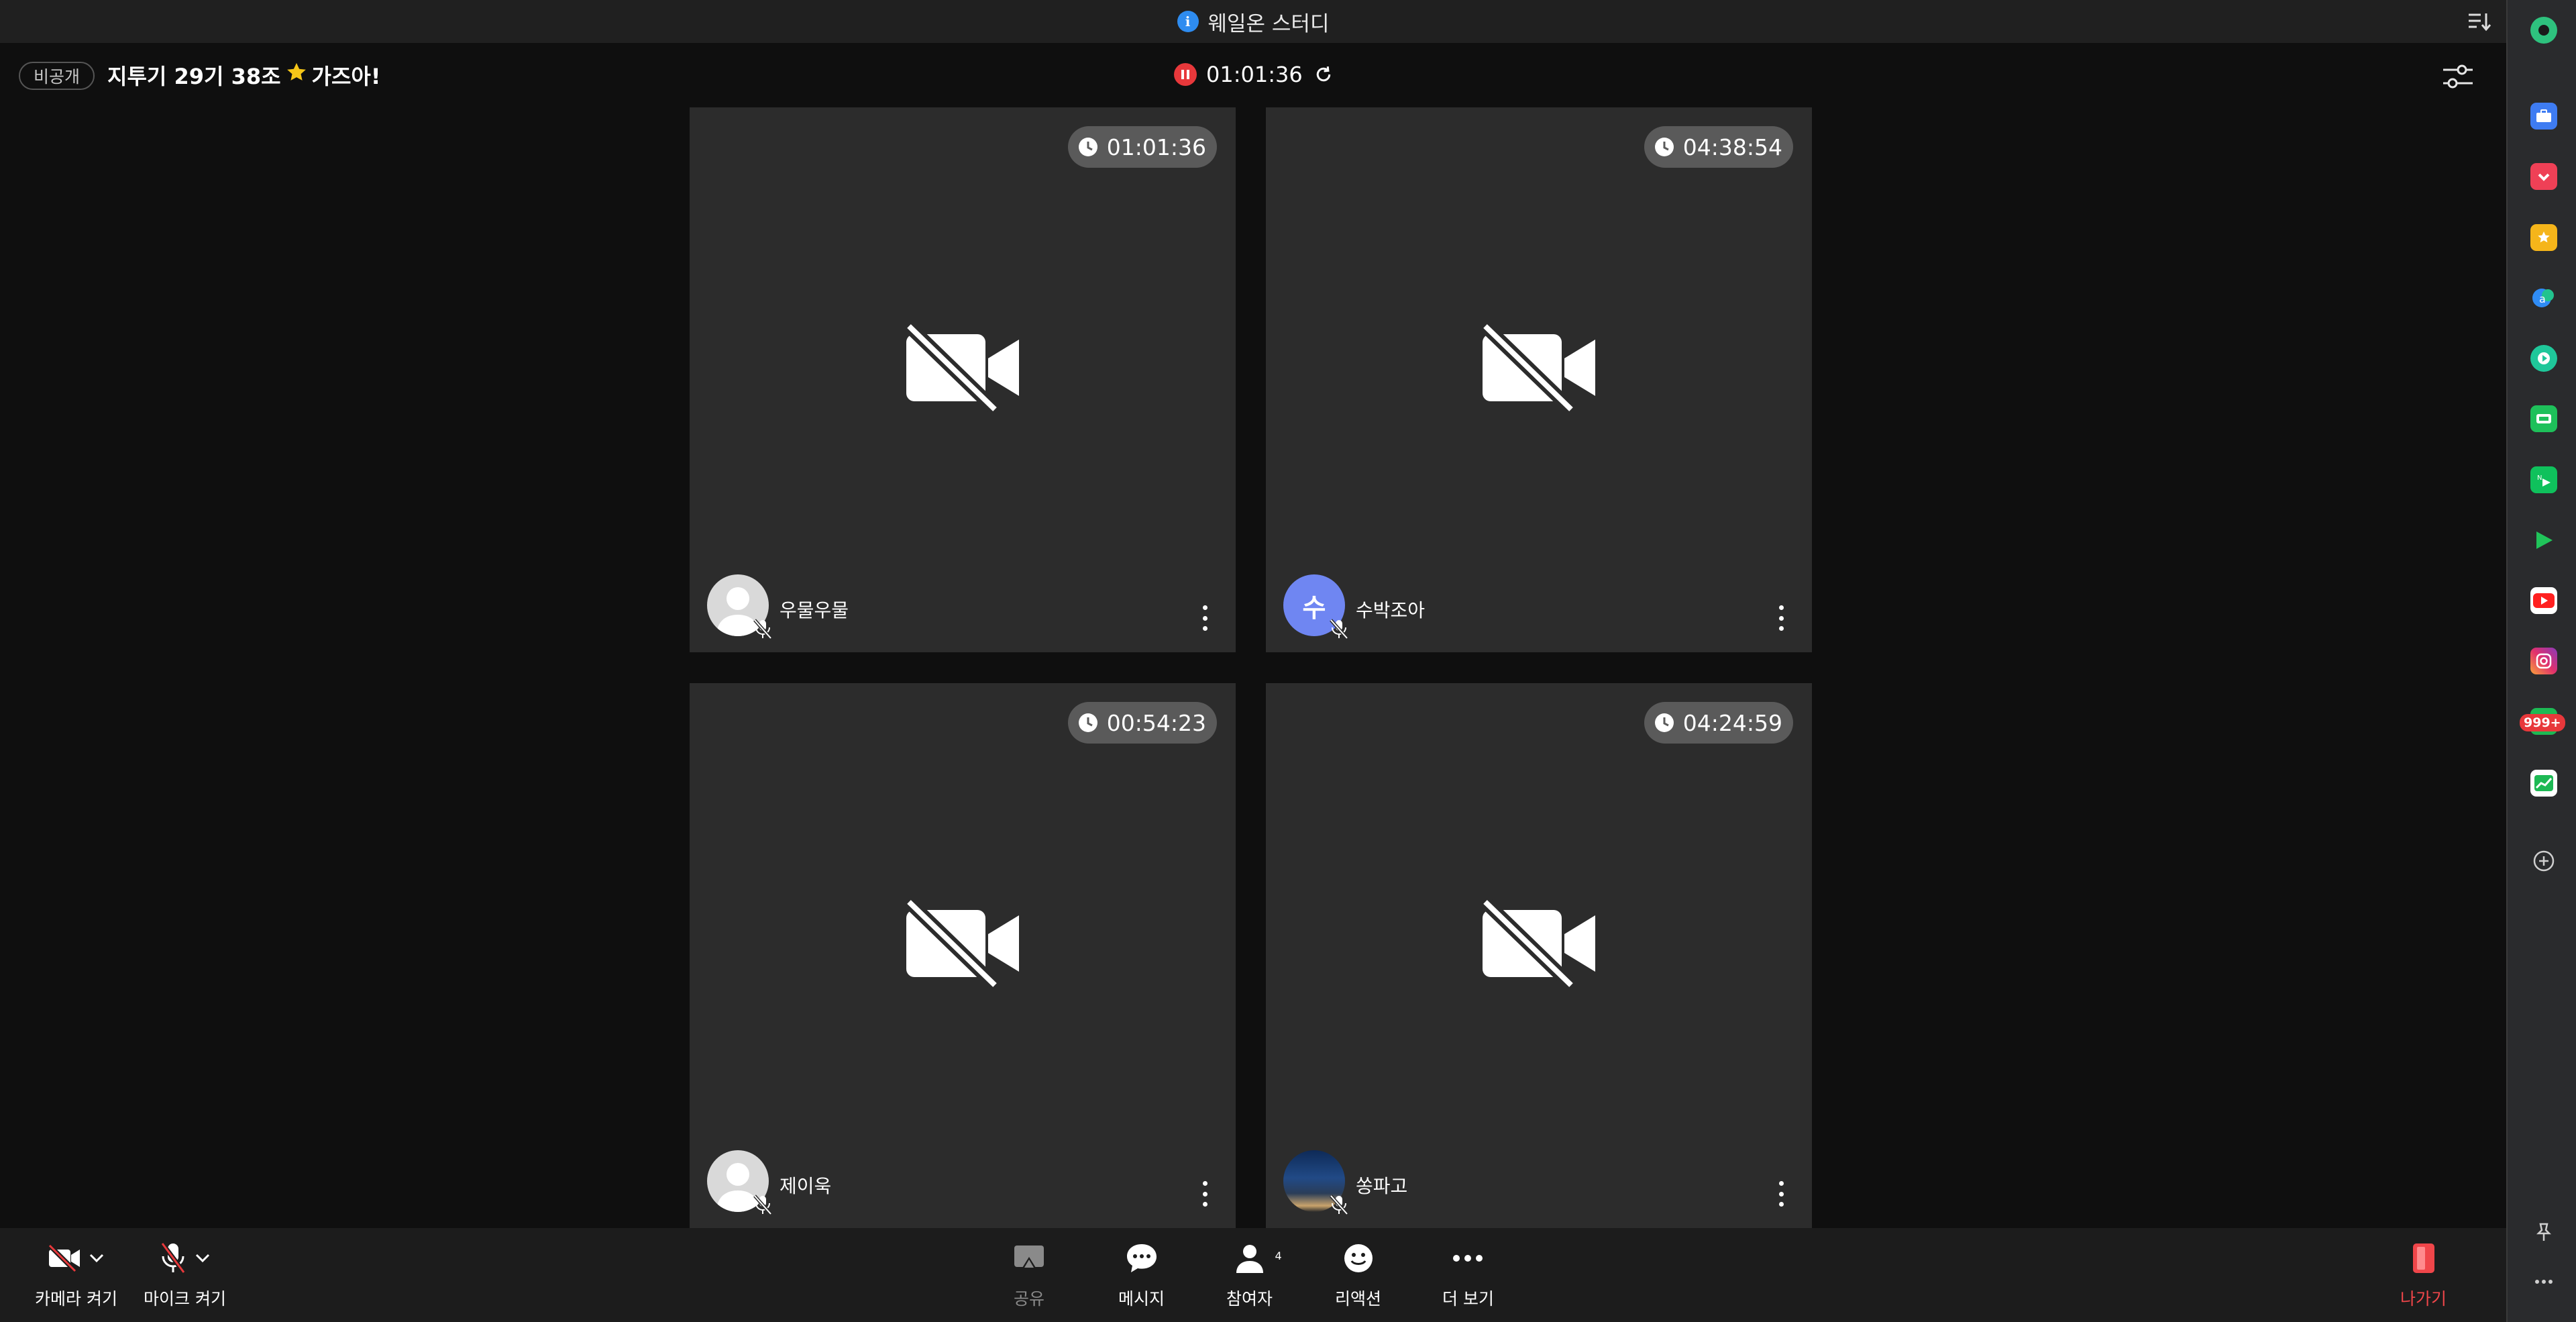  I want to click on window-title-group: i 웨일온 스터디, so click(1253, 22).